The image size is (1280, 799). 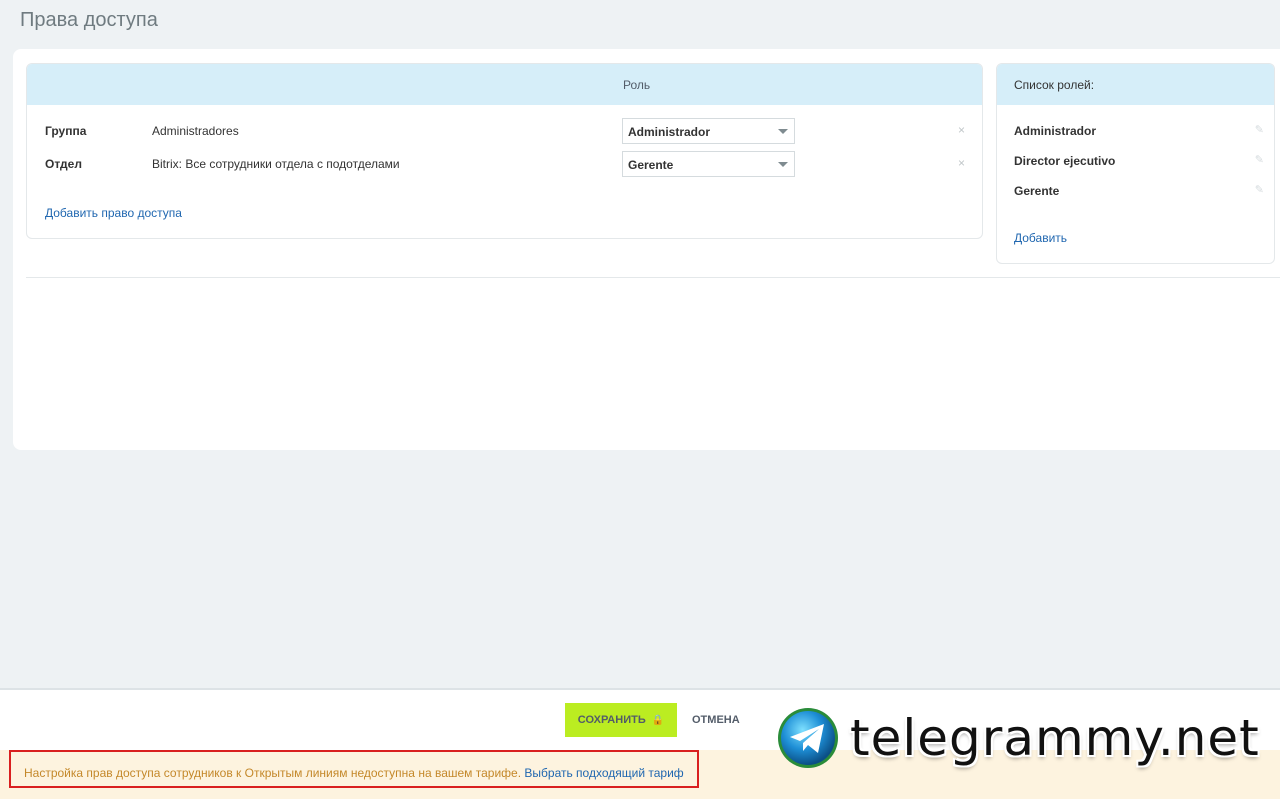 I want to click on watermark-text: telegrammy.net, so click(x=1055, y=738).